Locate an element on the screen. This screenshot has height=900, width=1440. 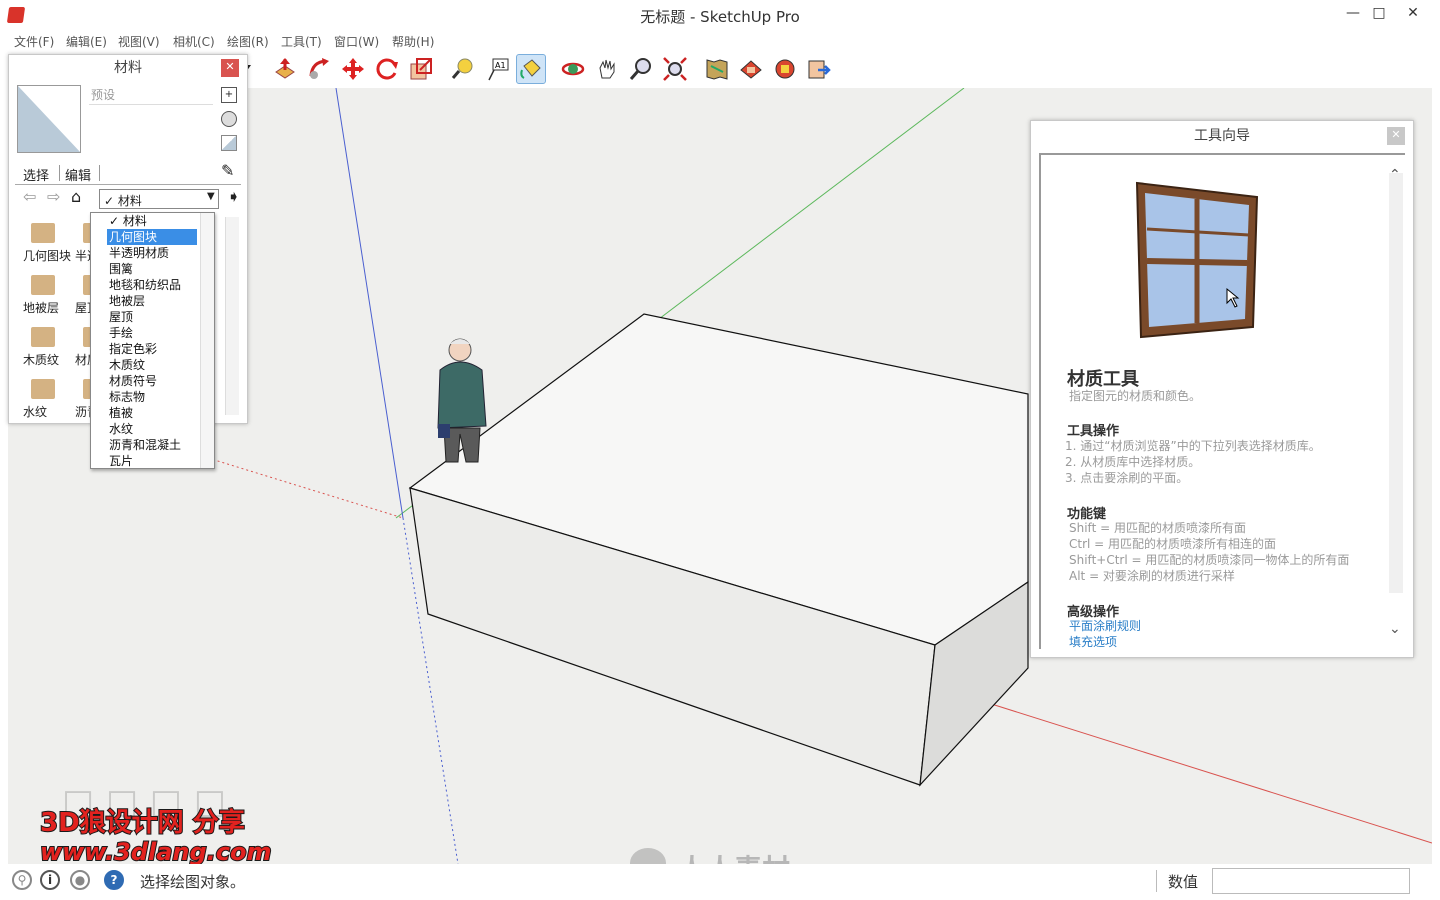
dropdown-item: 标志物 is located at coordinates (146, 397).